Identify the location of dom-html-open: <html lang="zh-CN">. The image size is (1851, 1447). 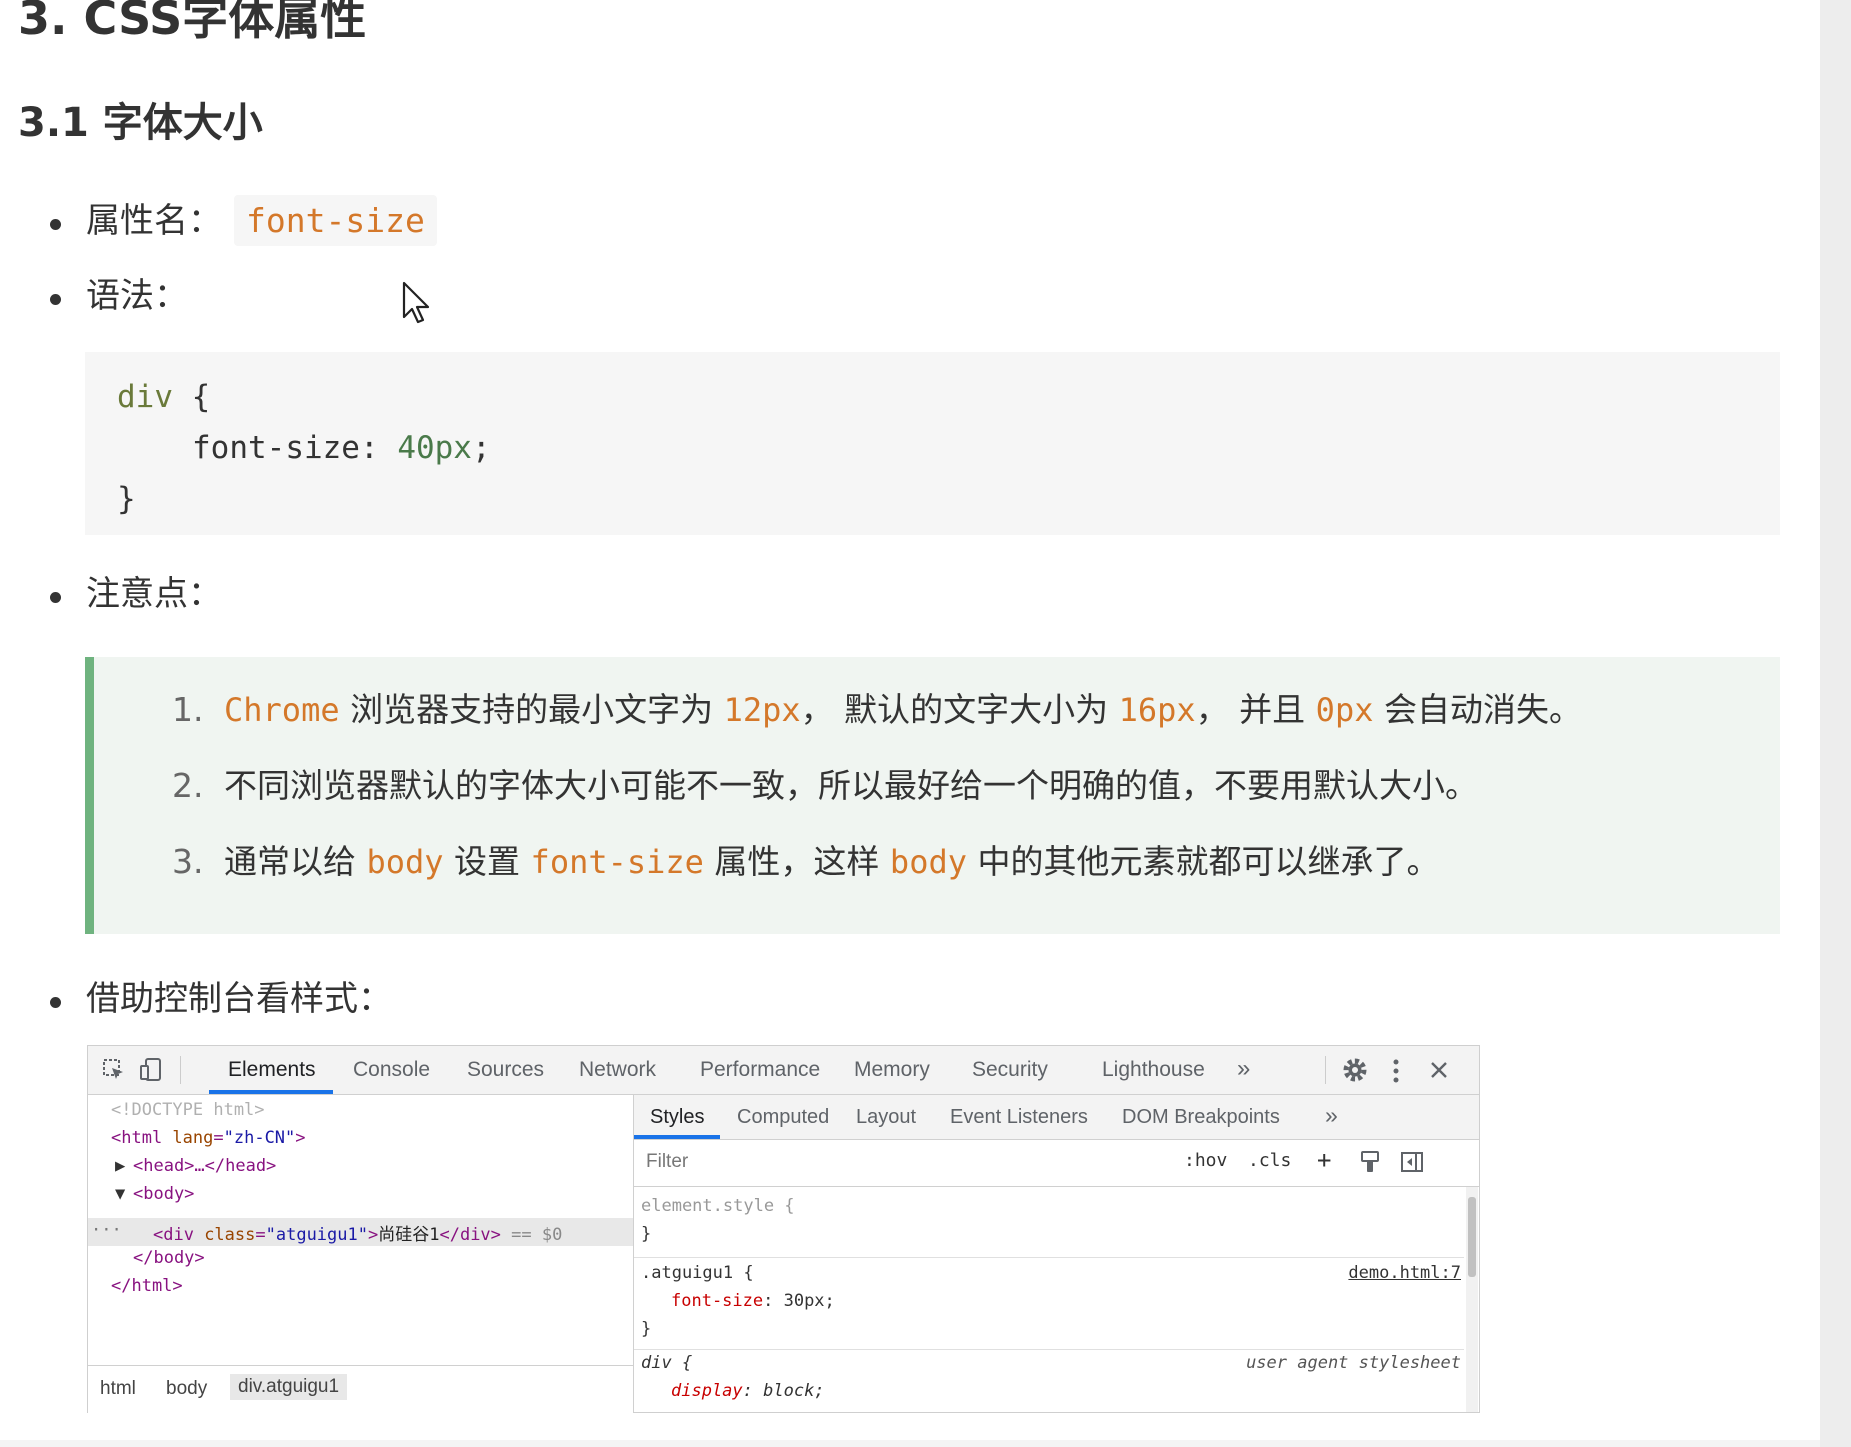
(208, 1138).